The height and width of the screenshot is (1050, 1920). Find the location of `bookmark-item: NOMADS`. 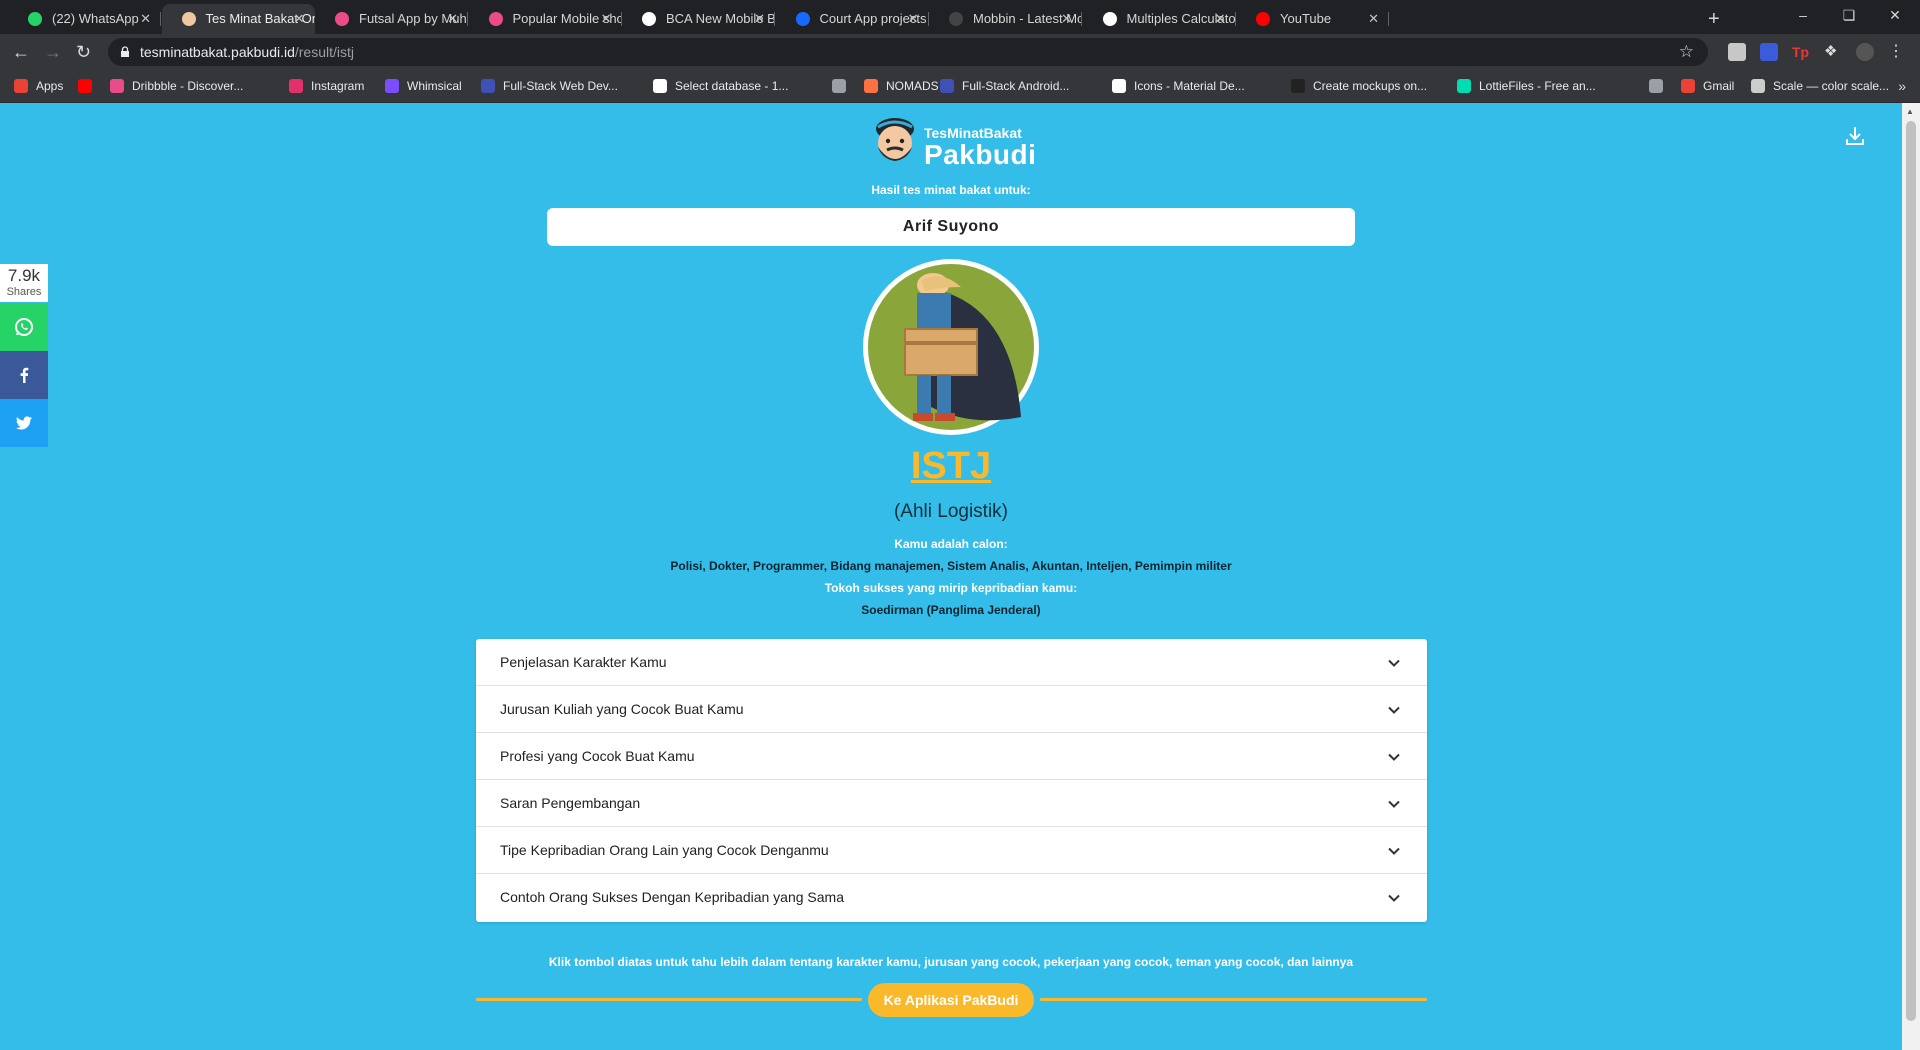

bookmark-item: NOMADS is located at coordinates (901, 86).